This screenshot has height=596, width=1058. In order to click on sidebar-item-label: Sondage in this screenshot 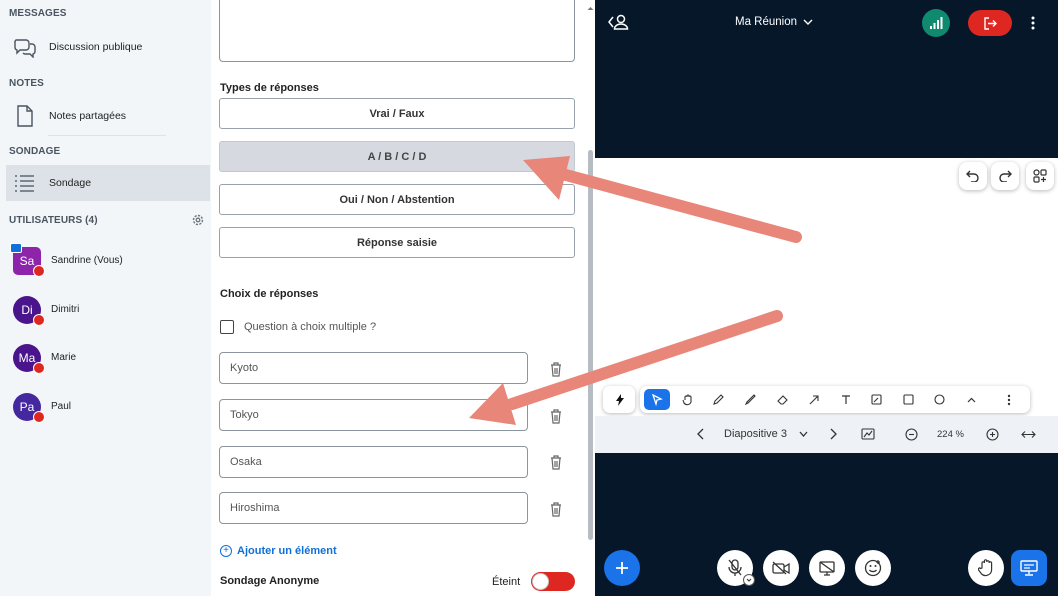, I will do `click(70, 183)`.